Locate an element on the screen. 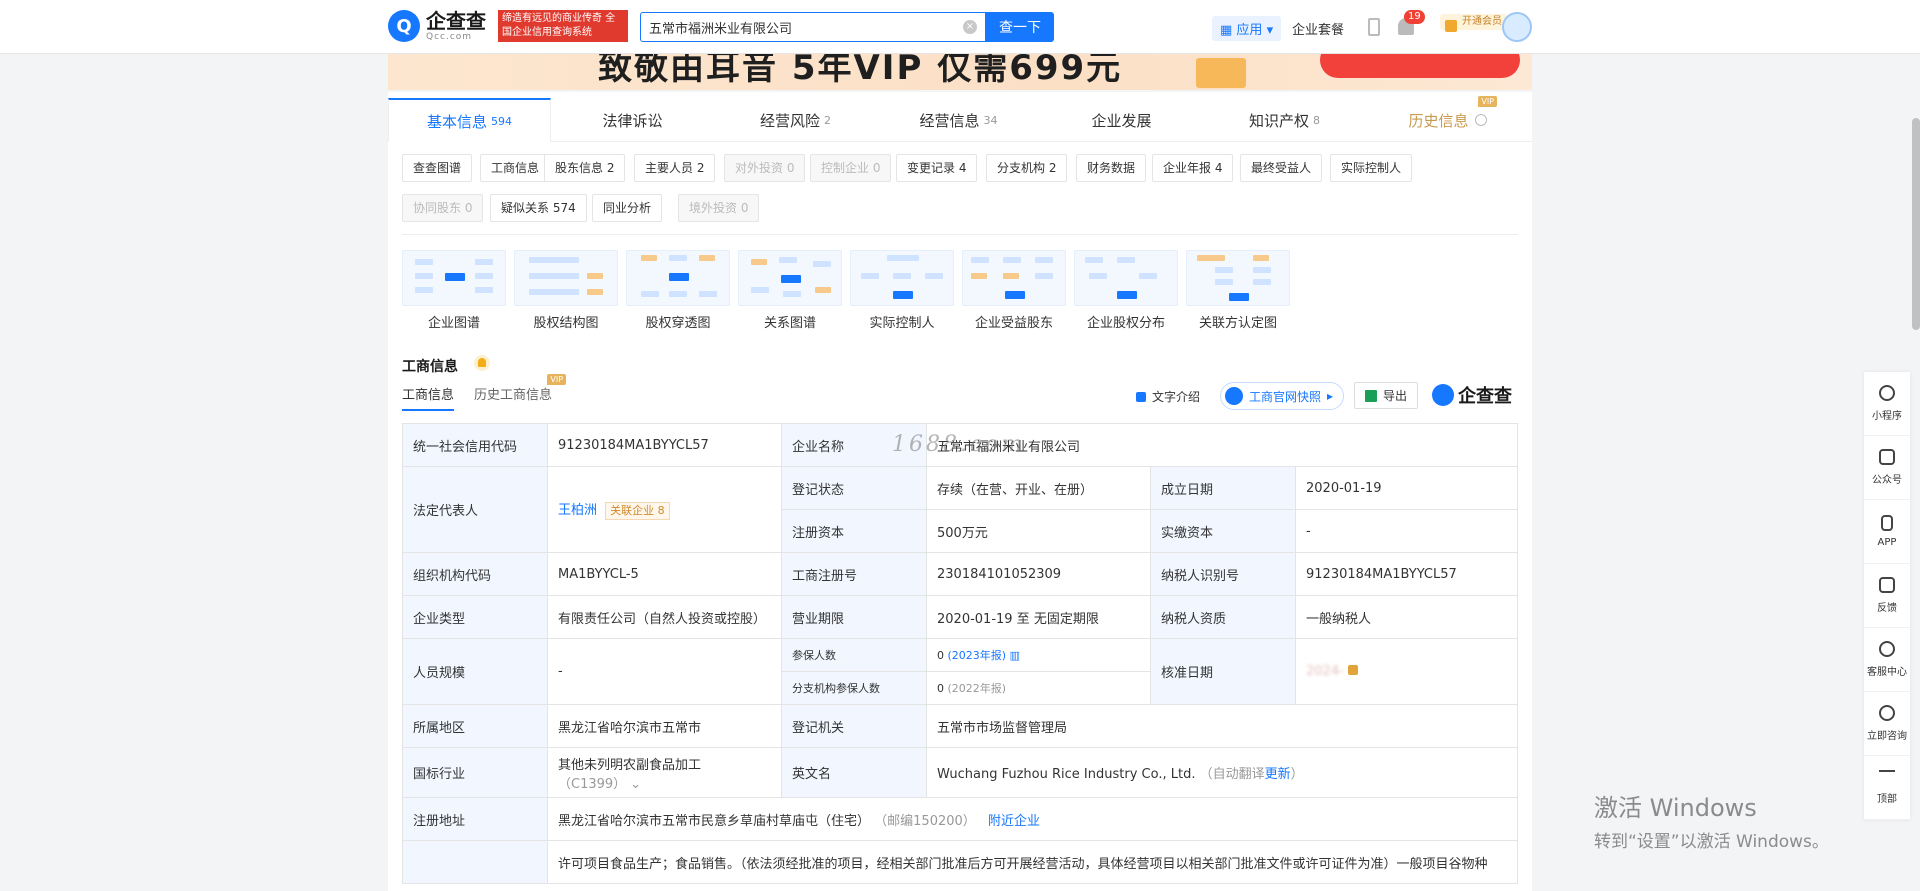  qcc-brand-mark: 企查查 is located at coordinates (1472, 395).